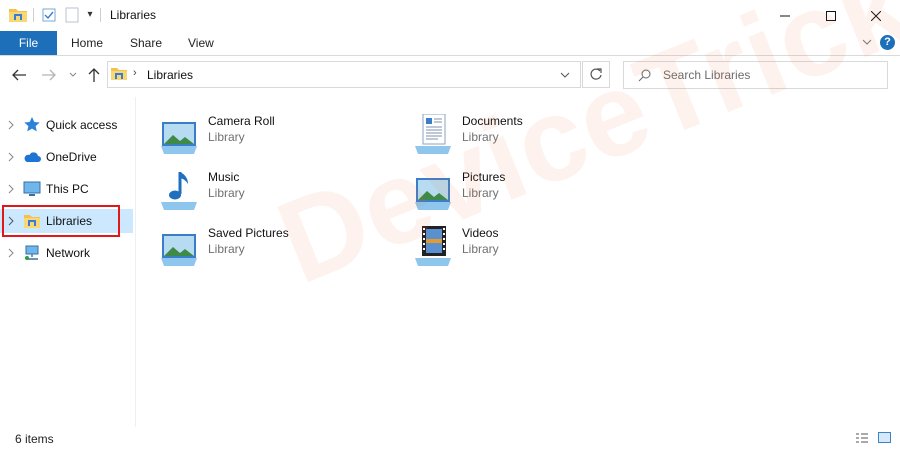 The width and height of the screenshot is (900, 450). I want to click on up-arrow-icon, so click(94, 75).